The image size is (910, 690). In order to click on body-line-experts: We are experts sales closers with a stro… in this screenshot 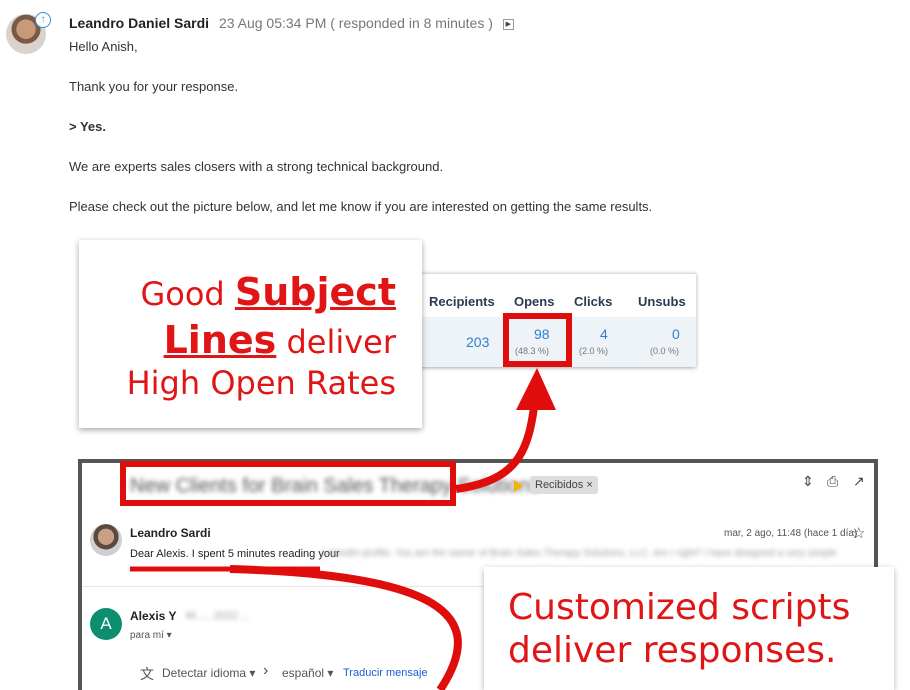, I will do `click(256, 166)`.